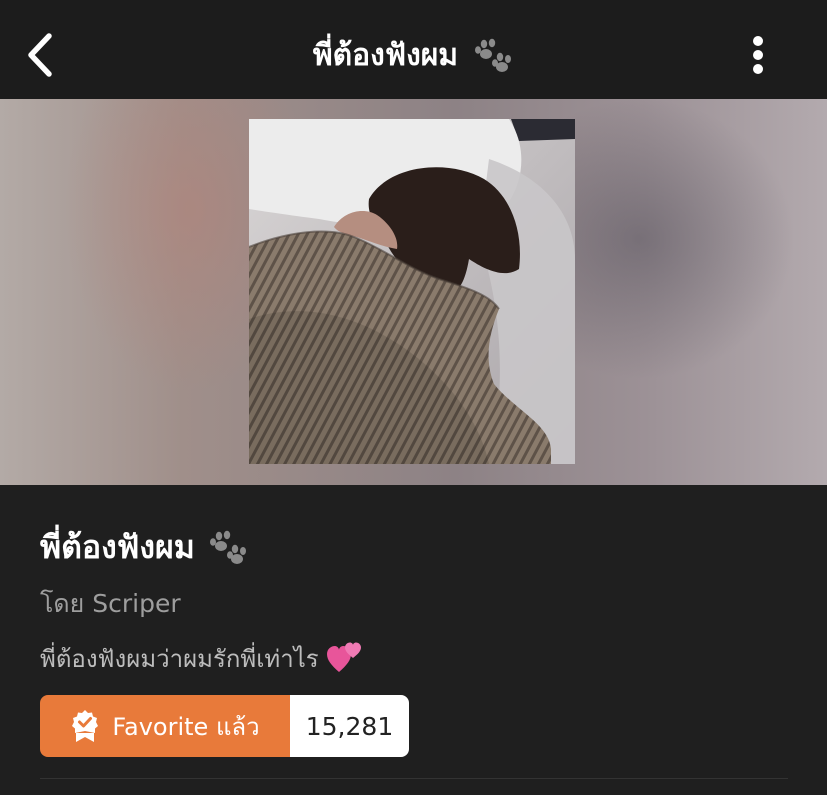 Image resolution: width=827 pixels, height=795 pixels. What do you see at coordinates (385, 55) in the screenshot?
I see `nav-title-text: พี่ต้องฟังผม` at bounding box center [385, 55].